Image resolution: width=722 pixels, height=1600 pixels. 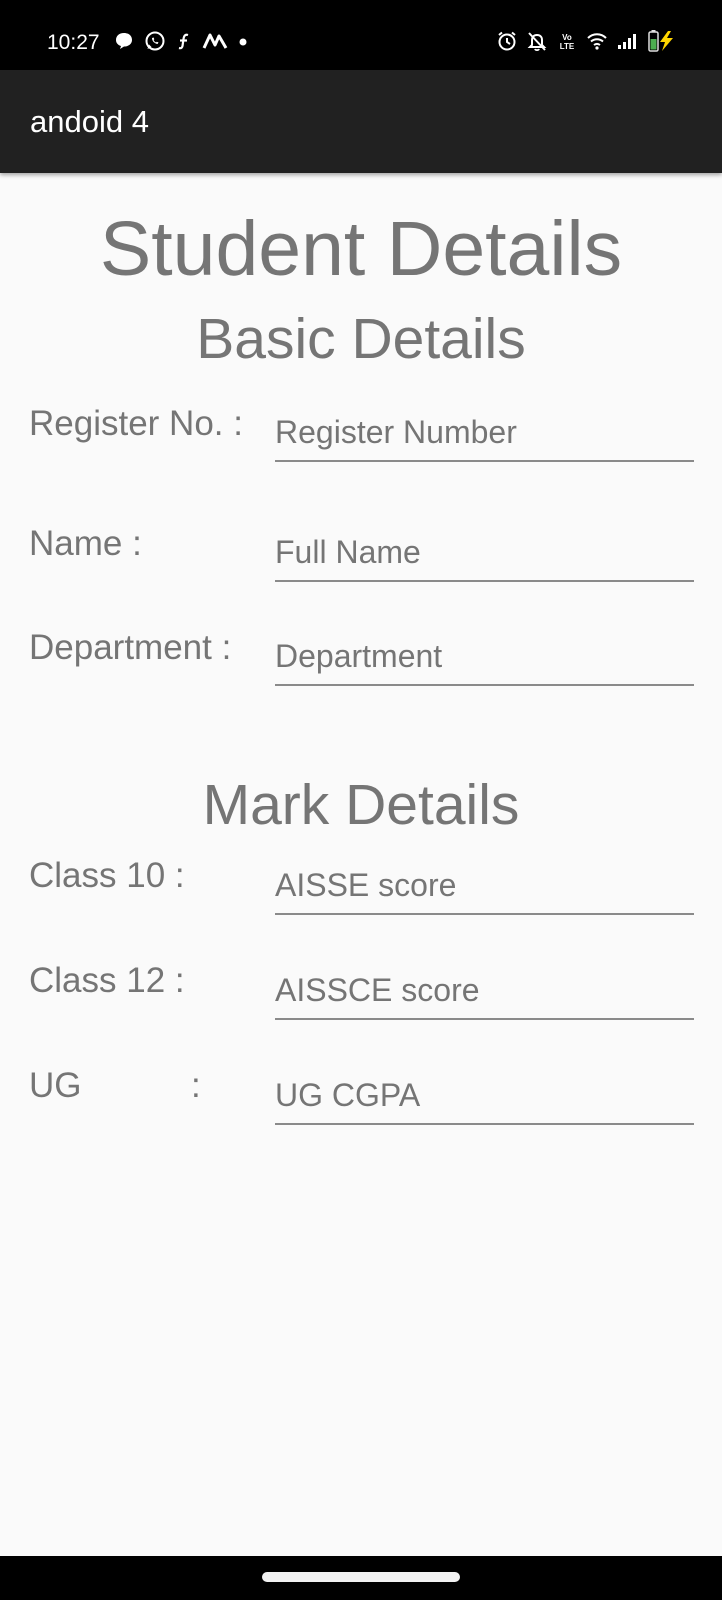 What do you see at coordinates (55, 1085) in the screenshot?
I see `ug-label: UG` at bounding box center [55, 1085].